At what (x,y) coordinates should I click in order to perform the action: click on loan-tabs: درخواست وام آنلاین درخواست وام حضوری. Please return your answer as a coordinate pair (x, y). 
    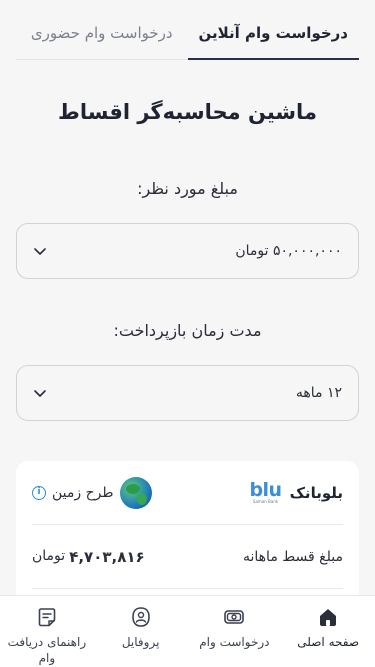
    Looking at the image, I should click on (187, 30).